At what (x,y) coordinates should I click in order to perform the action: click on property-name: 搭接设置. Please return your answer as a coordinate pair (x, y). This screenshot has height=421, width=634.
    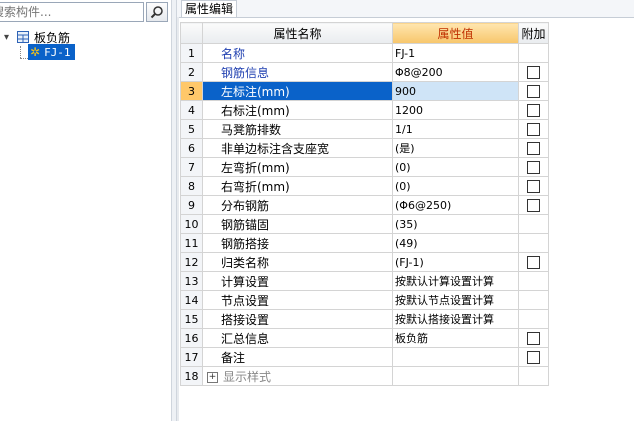
    Looking at the image, I should click on (297, 319).